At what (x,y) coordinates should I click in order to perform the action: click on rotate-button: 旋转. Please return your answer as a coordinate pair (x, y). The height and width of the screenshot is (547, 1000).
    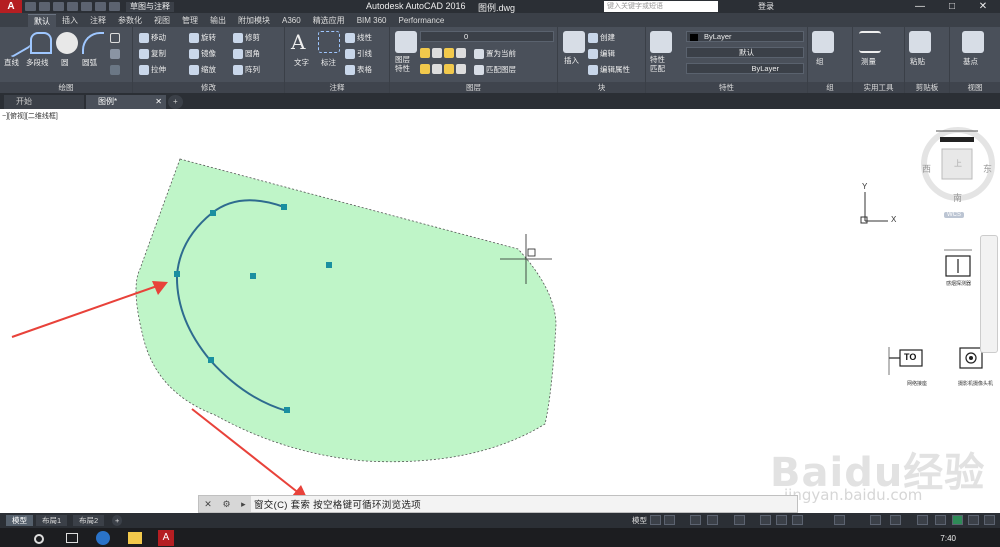
    Looking at the image, I should click on (202, 37).